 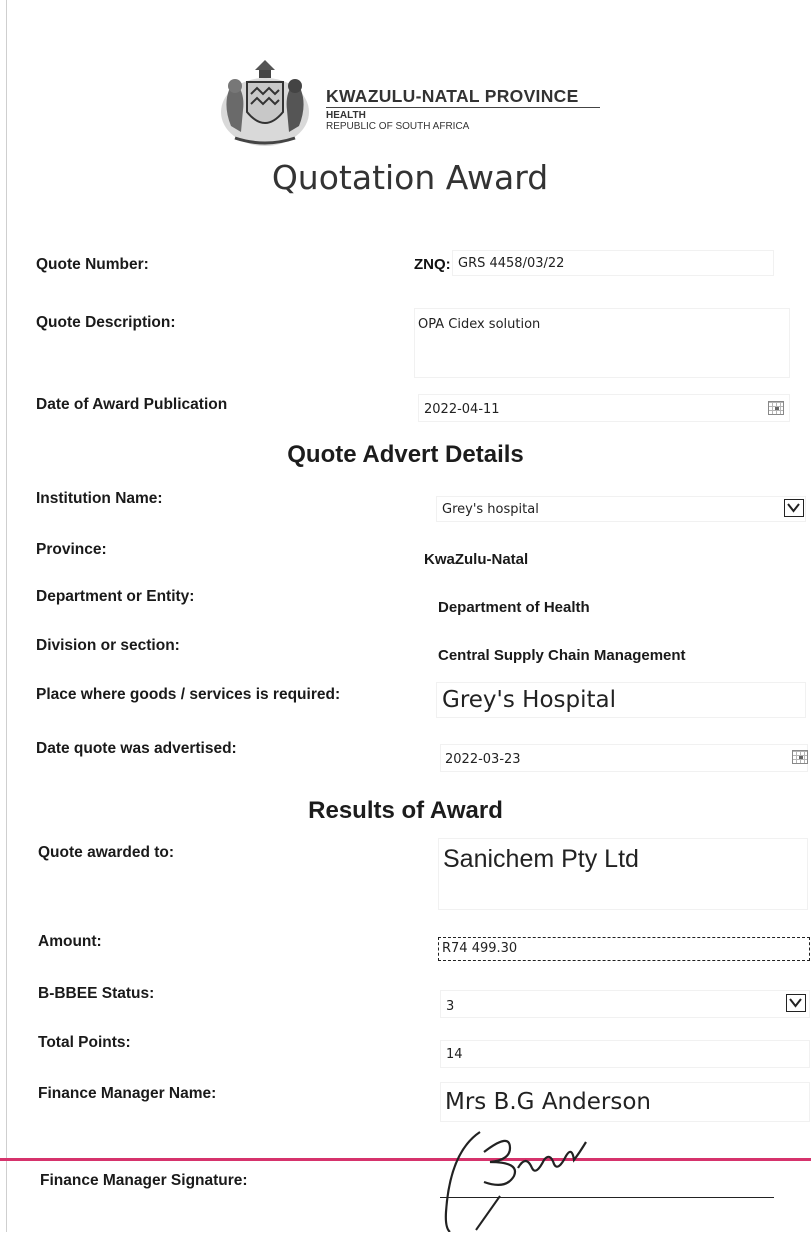 What do you see at coordinates (106, 322) in the screenshot?
I see `quote-description-label: Quote Description:` at bounding box center [106, 322].